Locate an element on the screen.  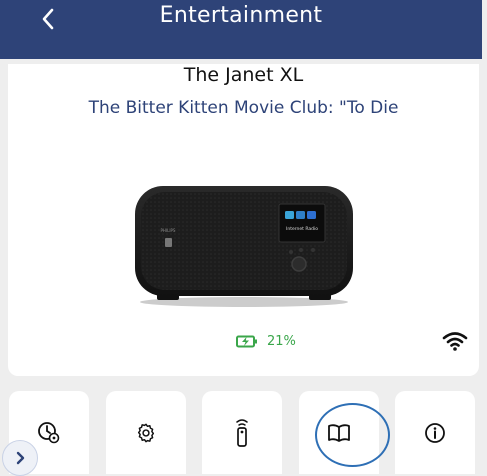
selected-ring is located at coordinates (352, 435).